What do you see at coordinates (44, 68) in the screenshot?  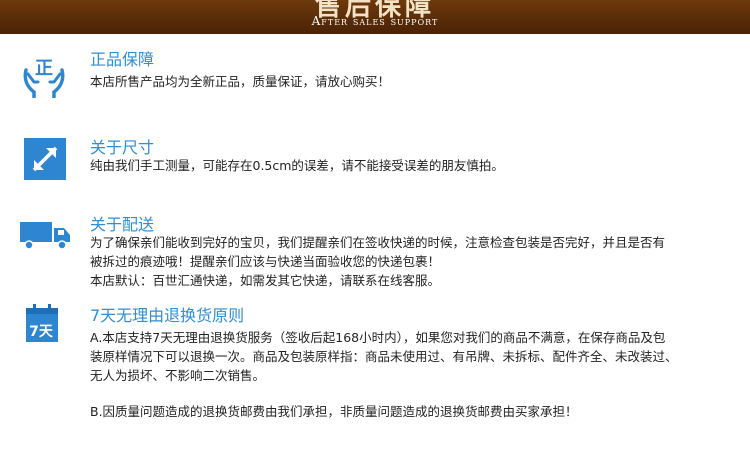 I see `svg-text: 正` at bounding box center [44, 68].